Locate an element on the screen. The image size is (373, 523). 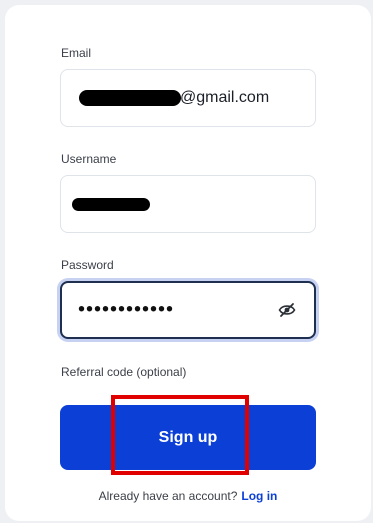
sign-up-button: Sign up is located at coordinates (188, 437).